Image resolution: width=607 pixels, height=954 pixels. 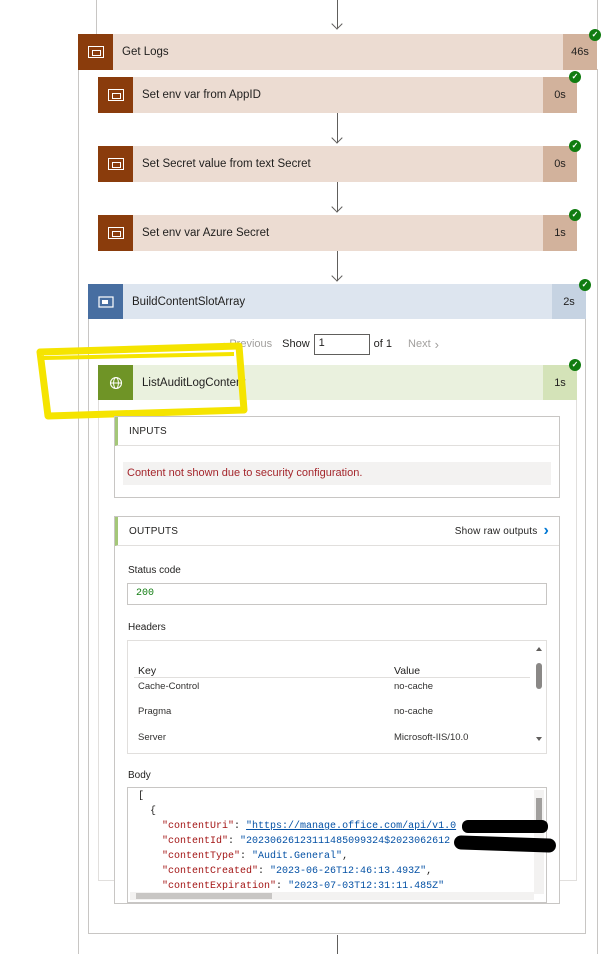 I want to click on show-raw-outputs-button: Show raw outputs ›, so click(x=502, y=531).